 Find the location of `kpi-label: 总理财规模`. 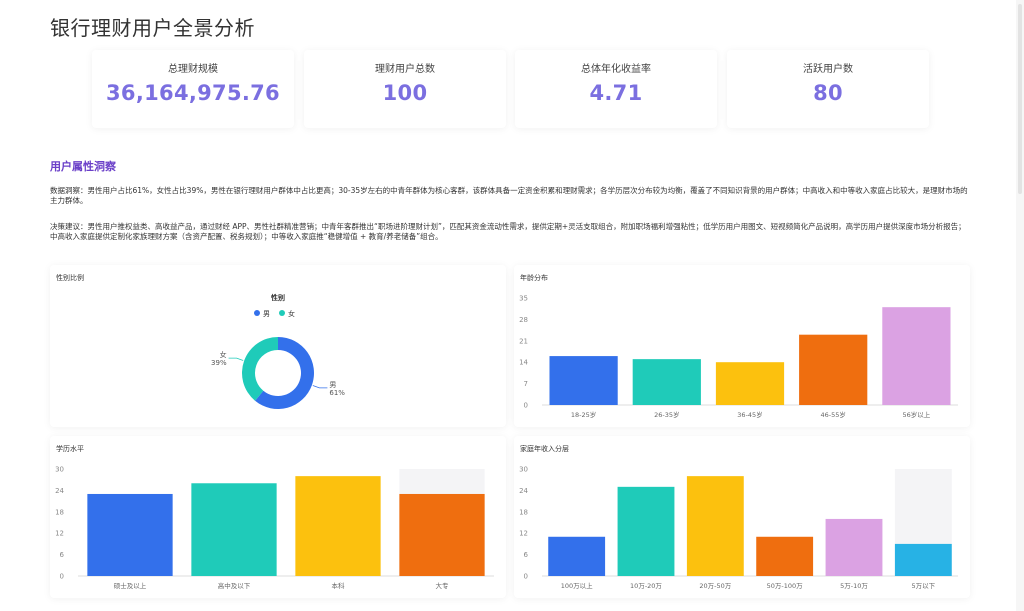

kpi-label: 总理财规模 is located at coordinates (193, 69).